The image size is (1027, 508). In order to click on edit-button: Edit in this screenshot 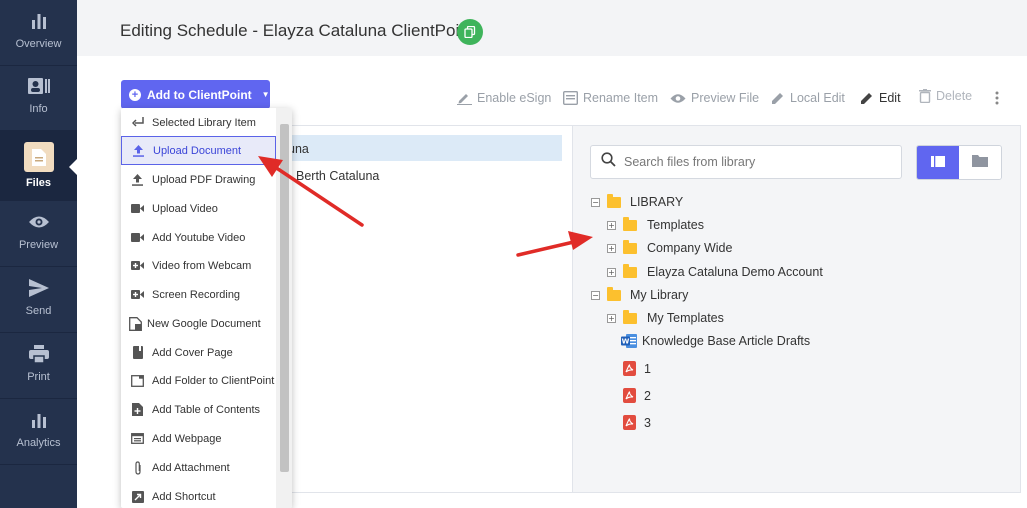, I will do `click(880, 98)`.